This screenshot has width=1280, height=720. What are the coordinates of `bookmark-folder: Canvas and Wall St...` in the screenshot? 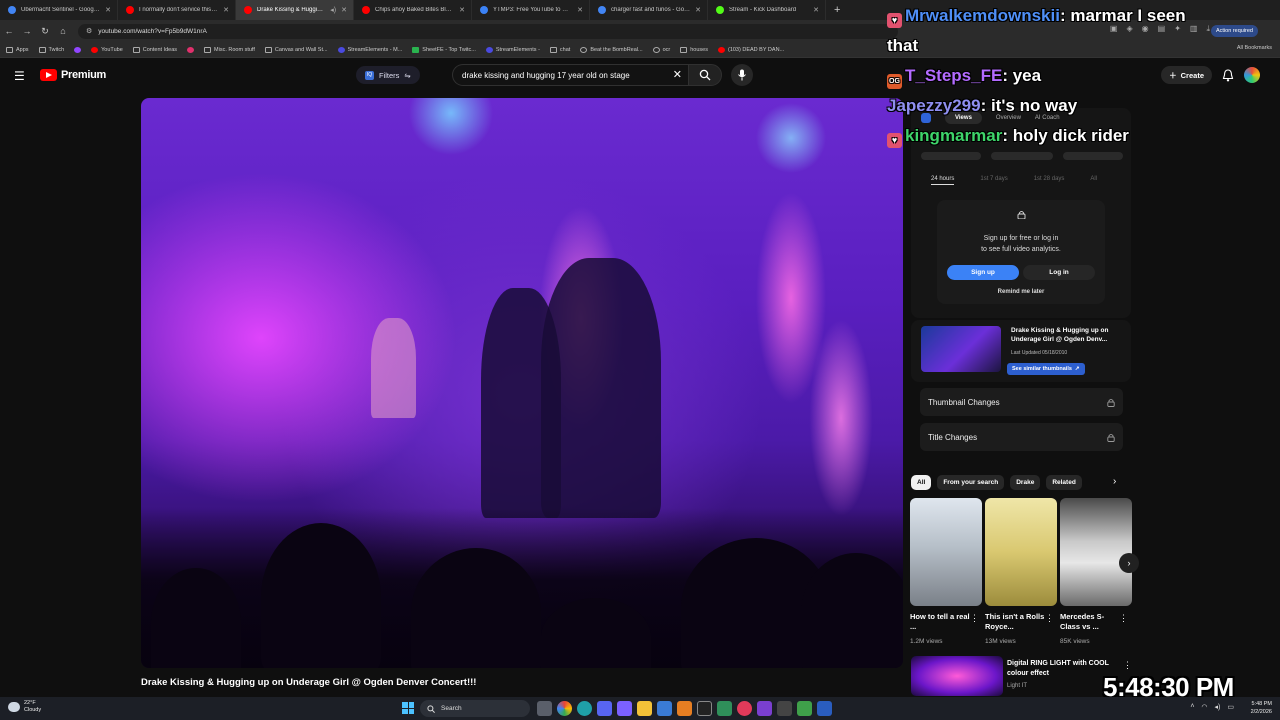 It's located at (296, 49).